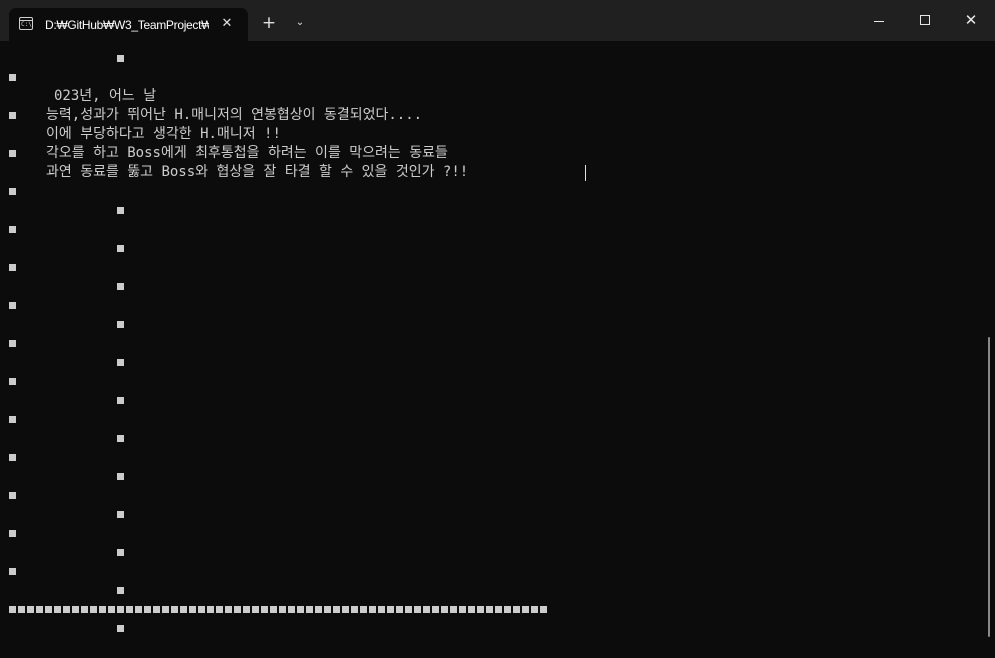 This screenshot has width=995, height=658. Describe the element at coordinates (989, 487) in the screenshot. I see `scrollbar-thumb` at that location.